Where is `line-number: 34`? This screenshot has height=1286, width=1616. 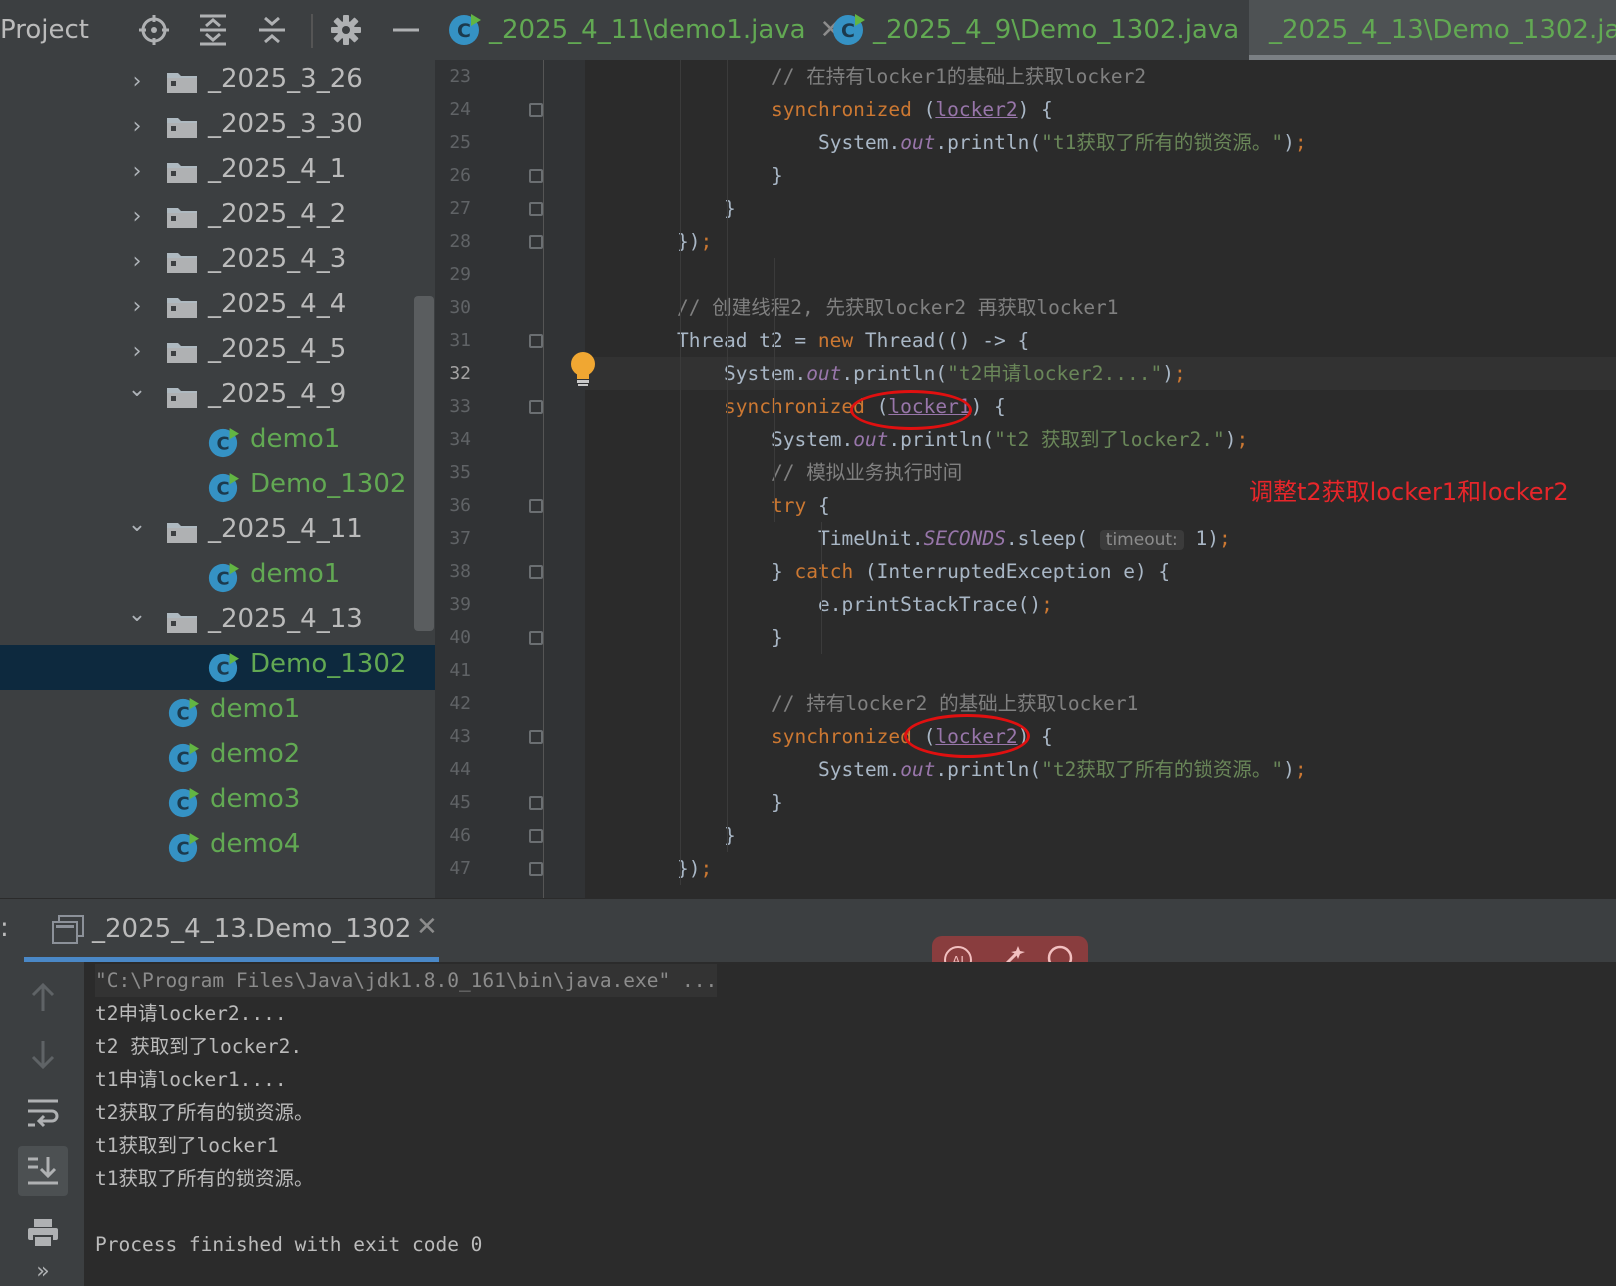 line-number: 34 is located at coordinates (453, 439).